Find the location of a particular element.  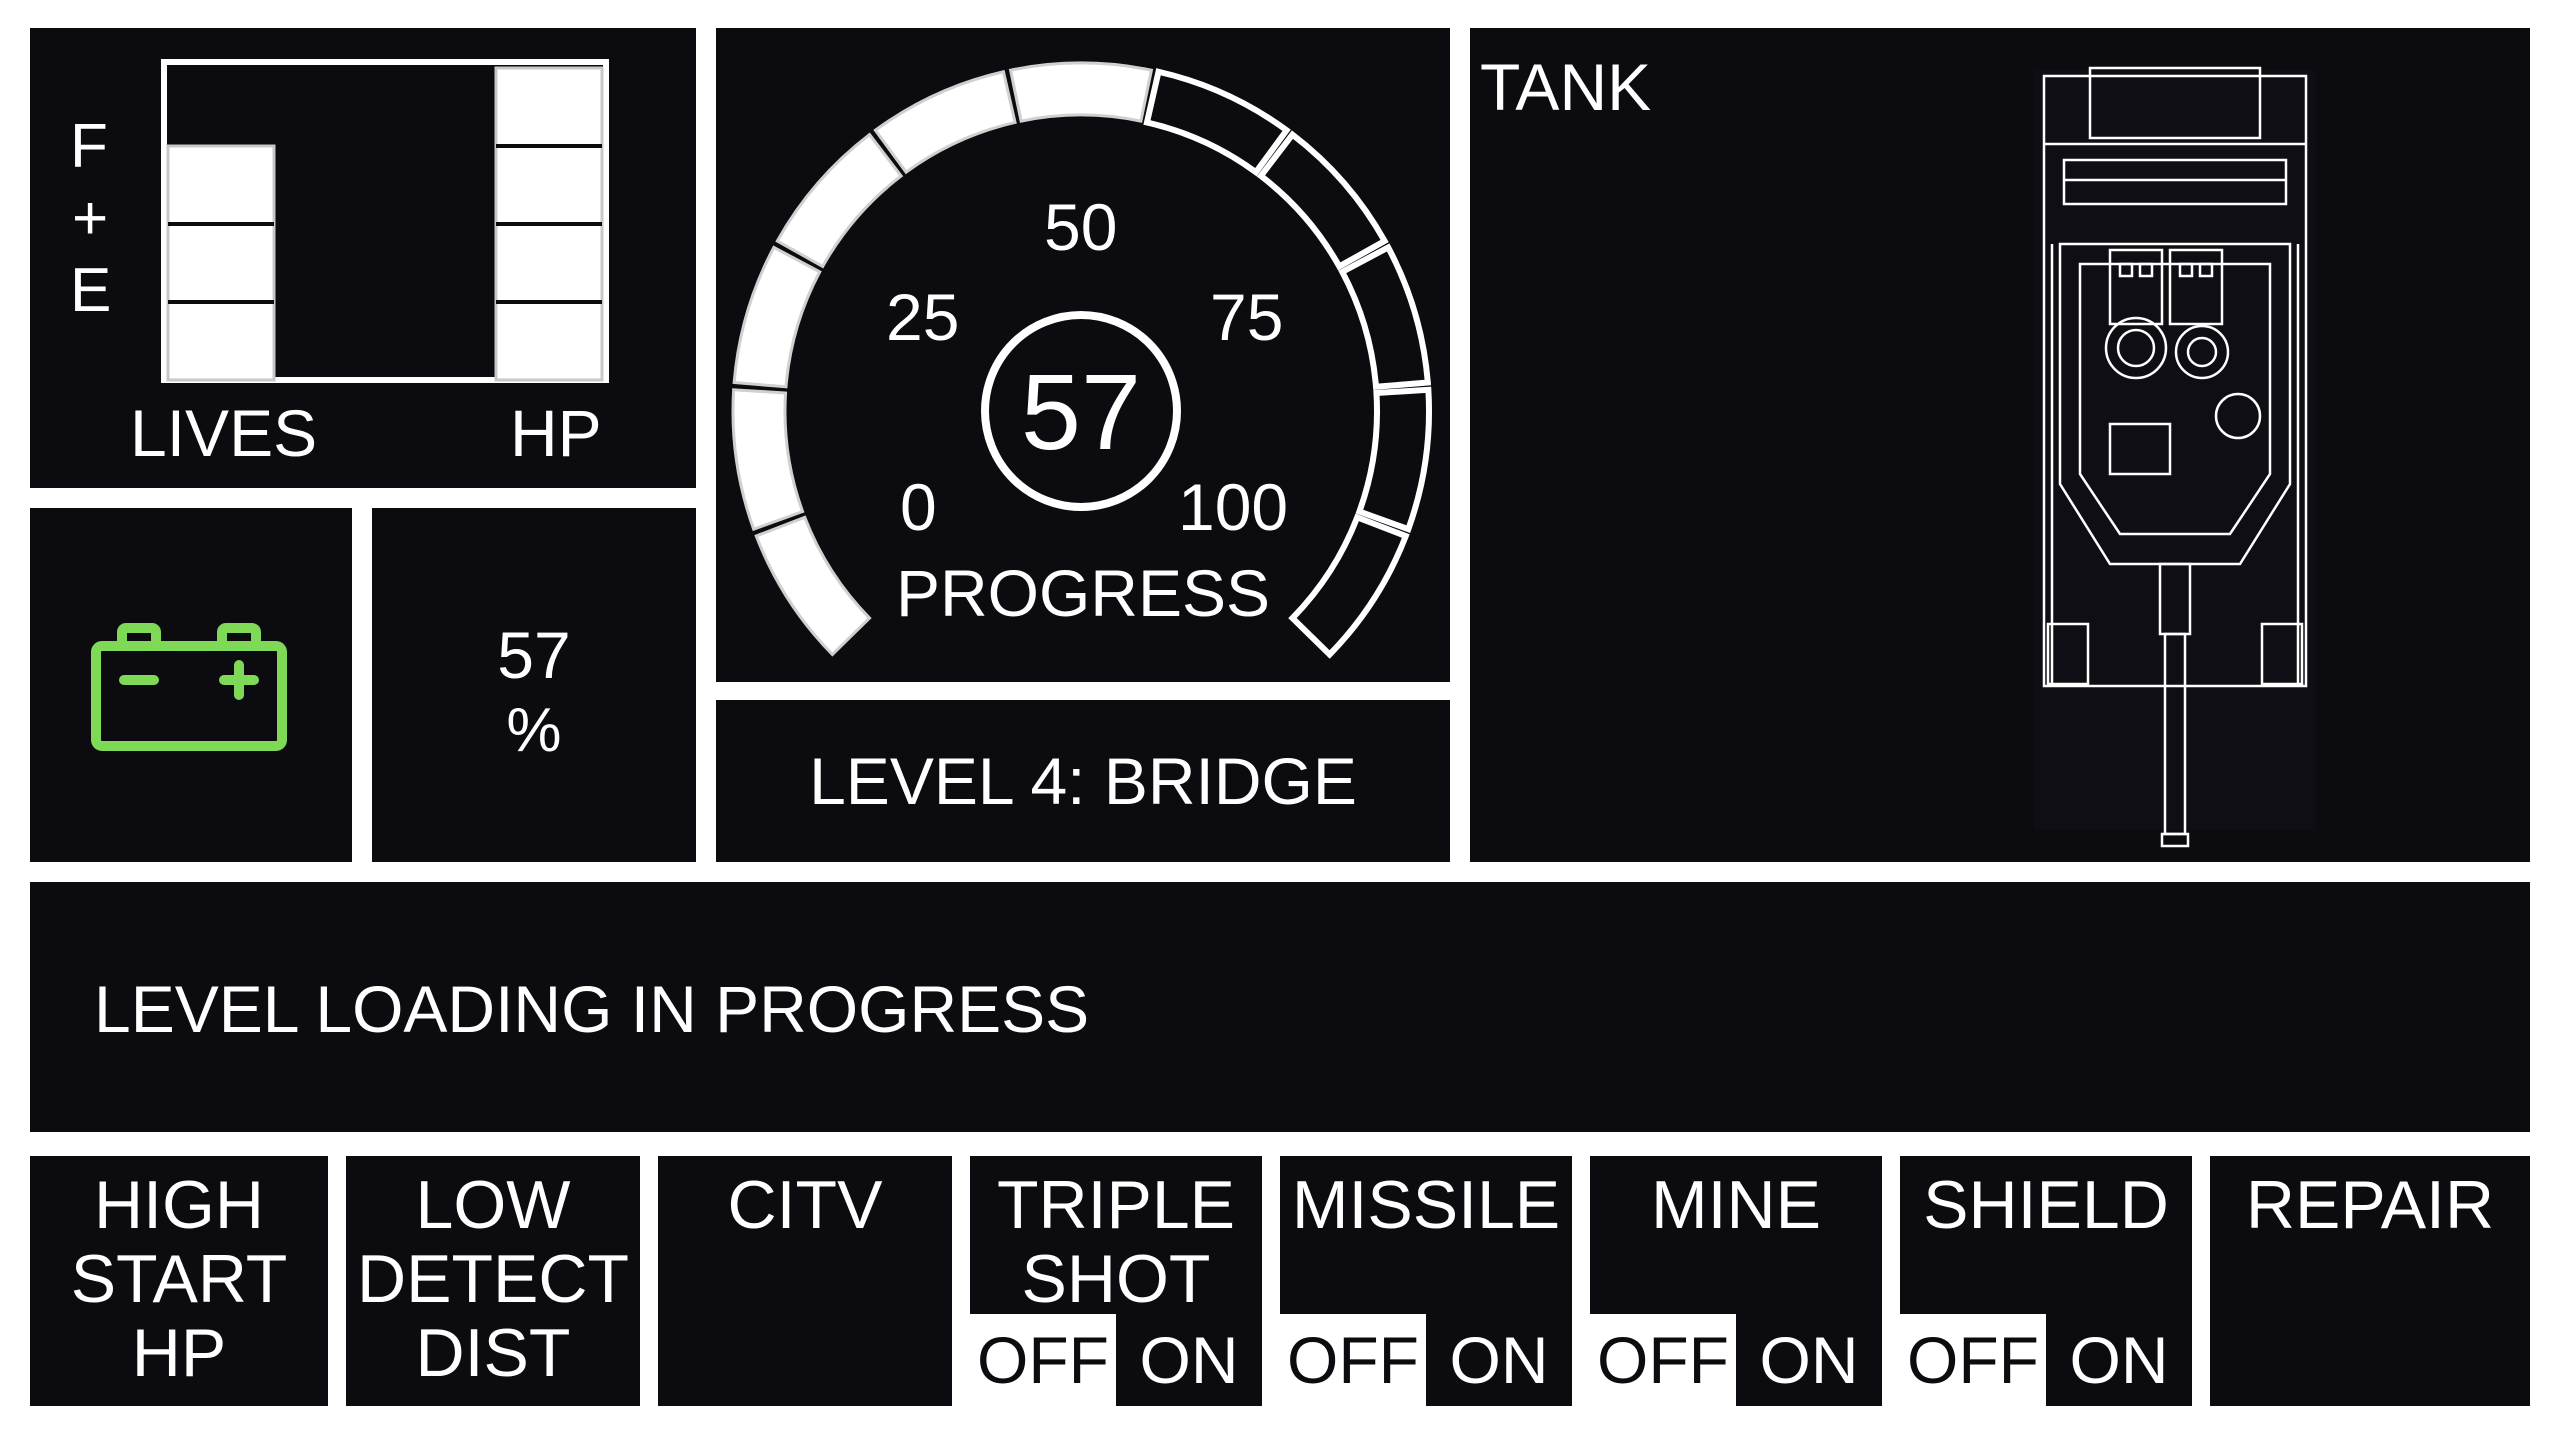

missile-toggle: OFF ON is located at coordinates (1426, 1360).